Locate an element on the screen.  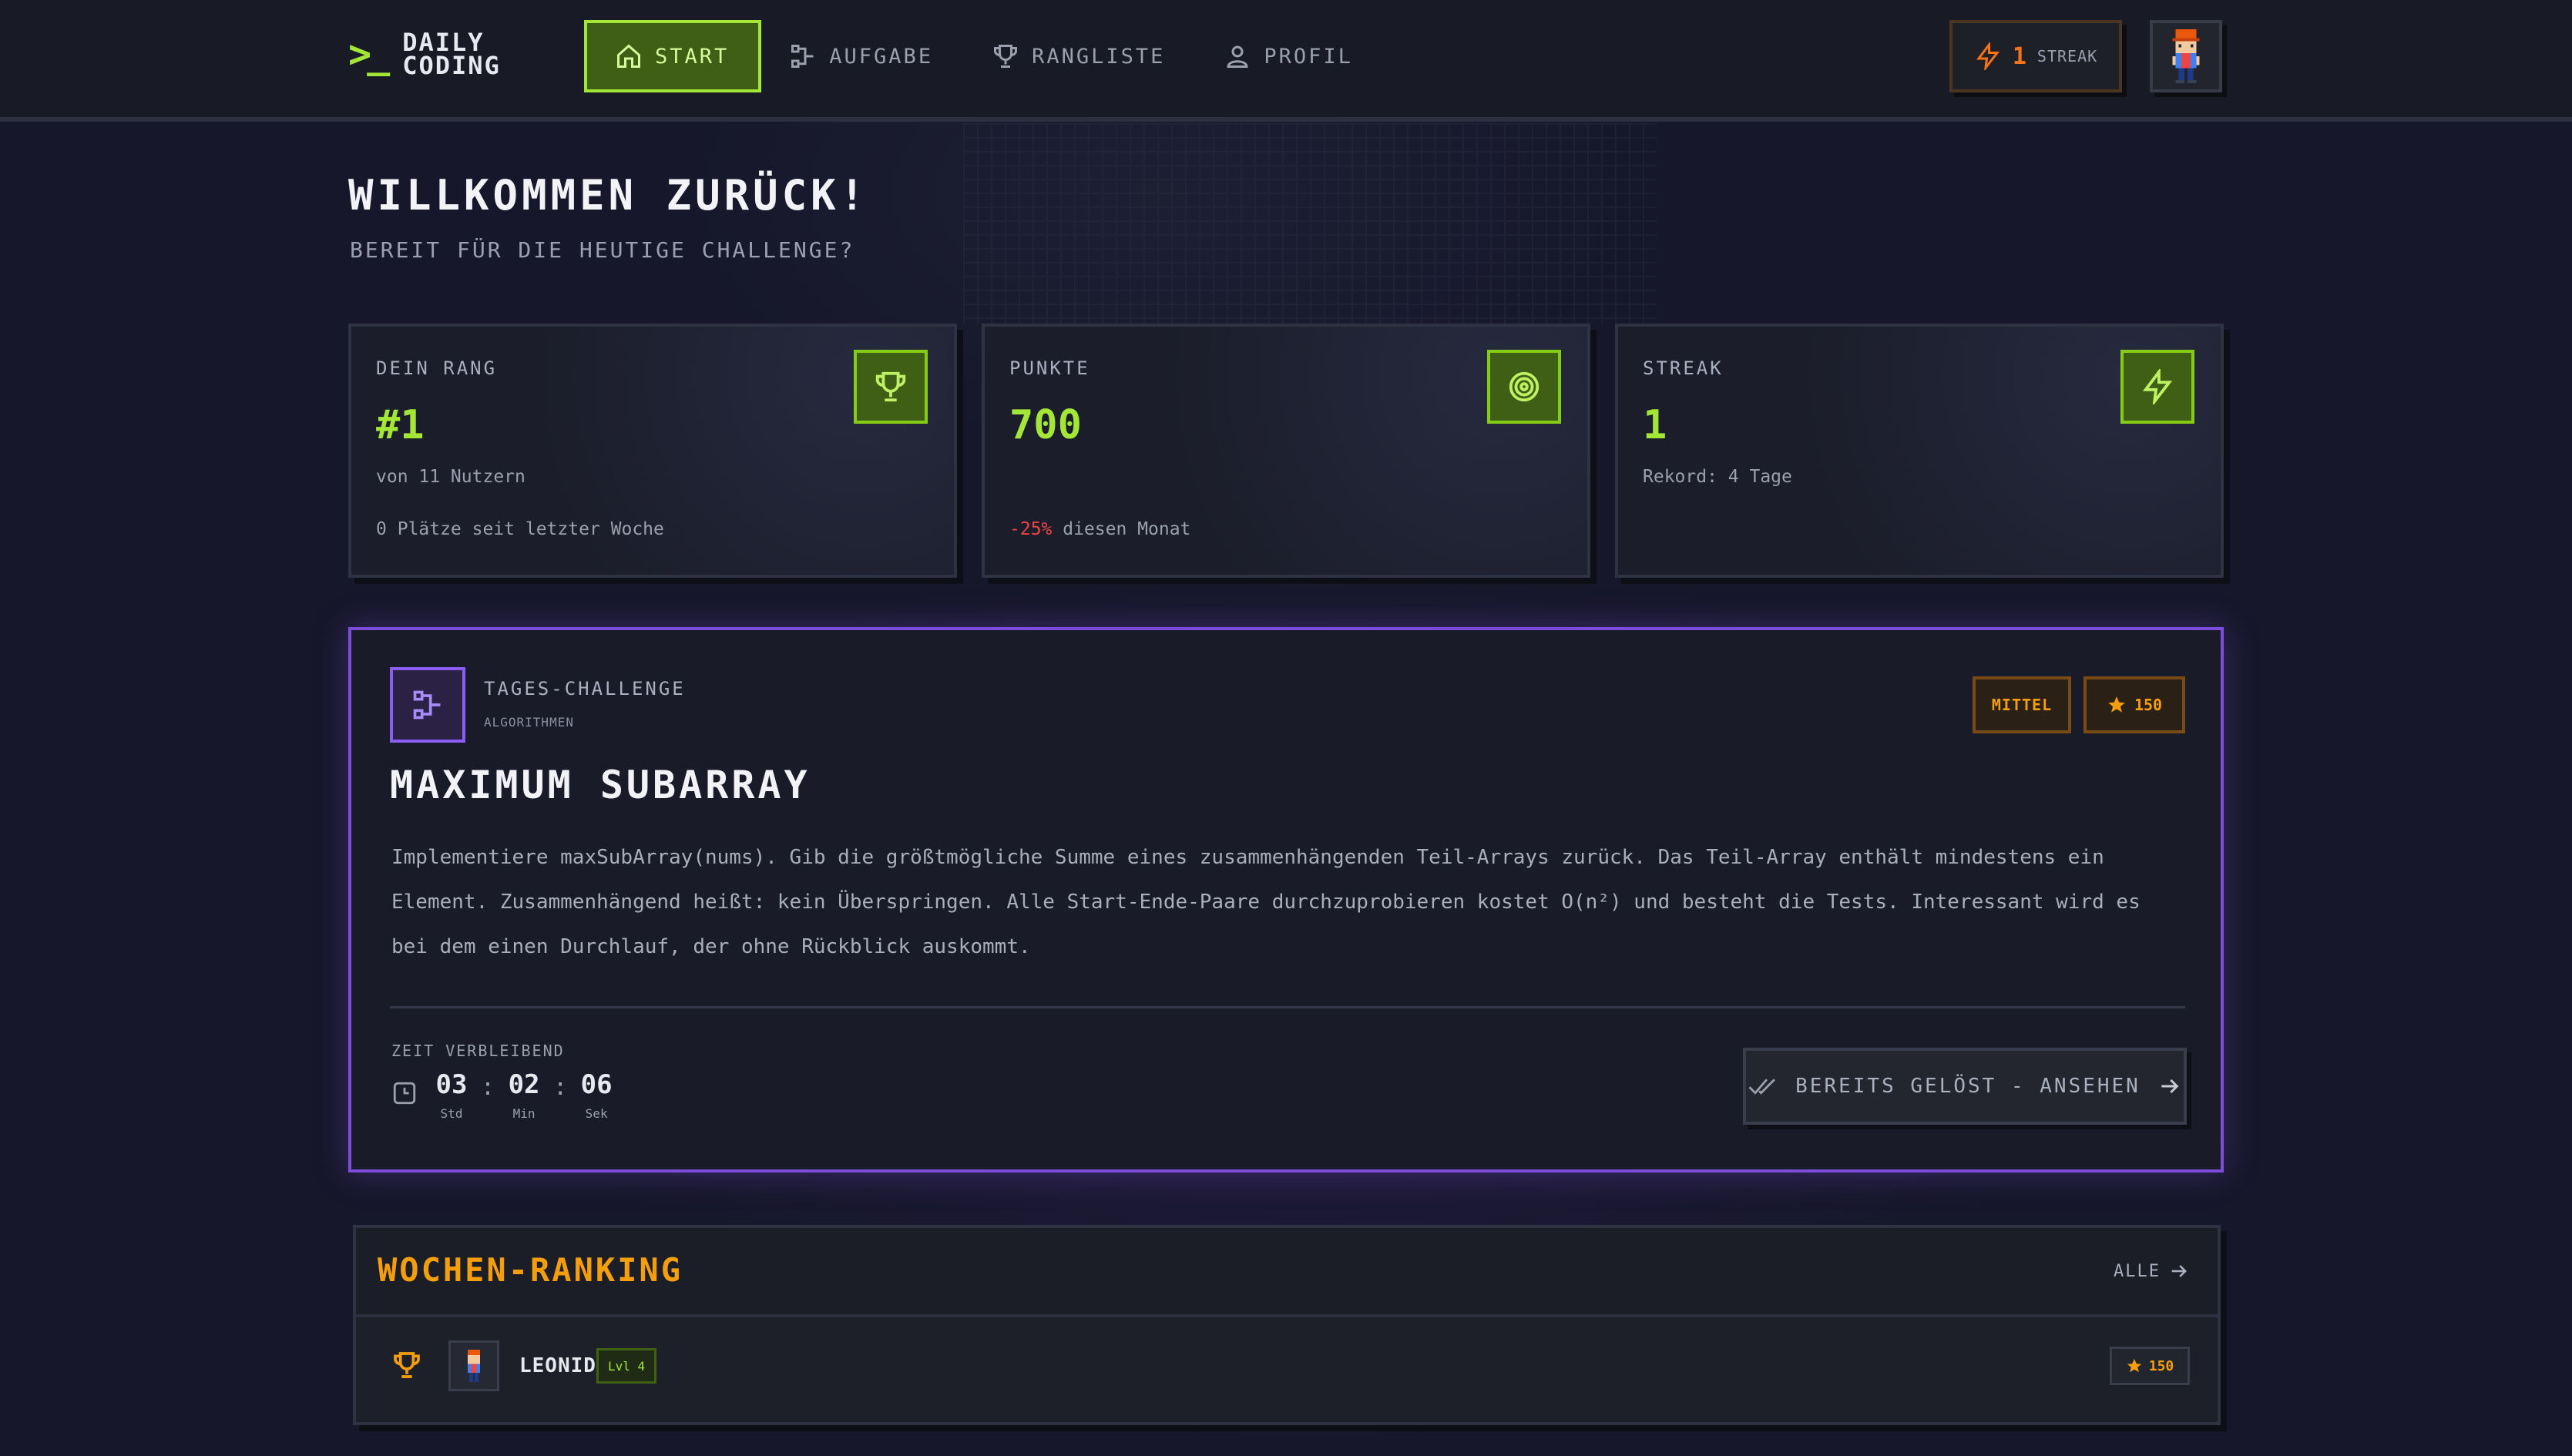
stat-label: DEIN RANG is located at coordinates (437, 368).